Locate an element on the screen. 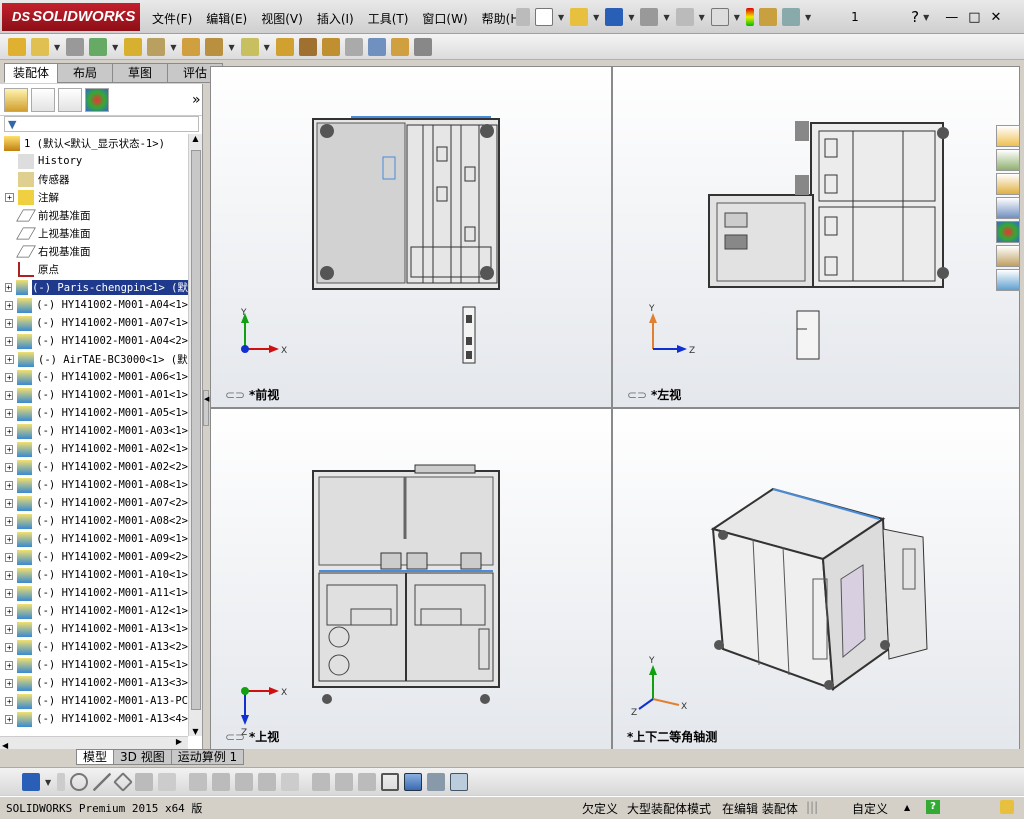 The width and height of the screenshot is (1024, 819). tree-item: + (-) HY141002-M001-A08<2> is located at coordinates (94, 521).